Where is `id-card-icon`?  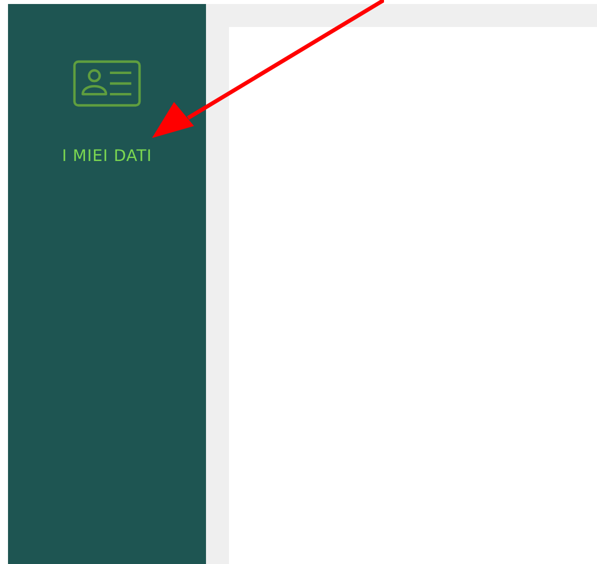
id-card-icon is located at coordinates (106, 83).